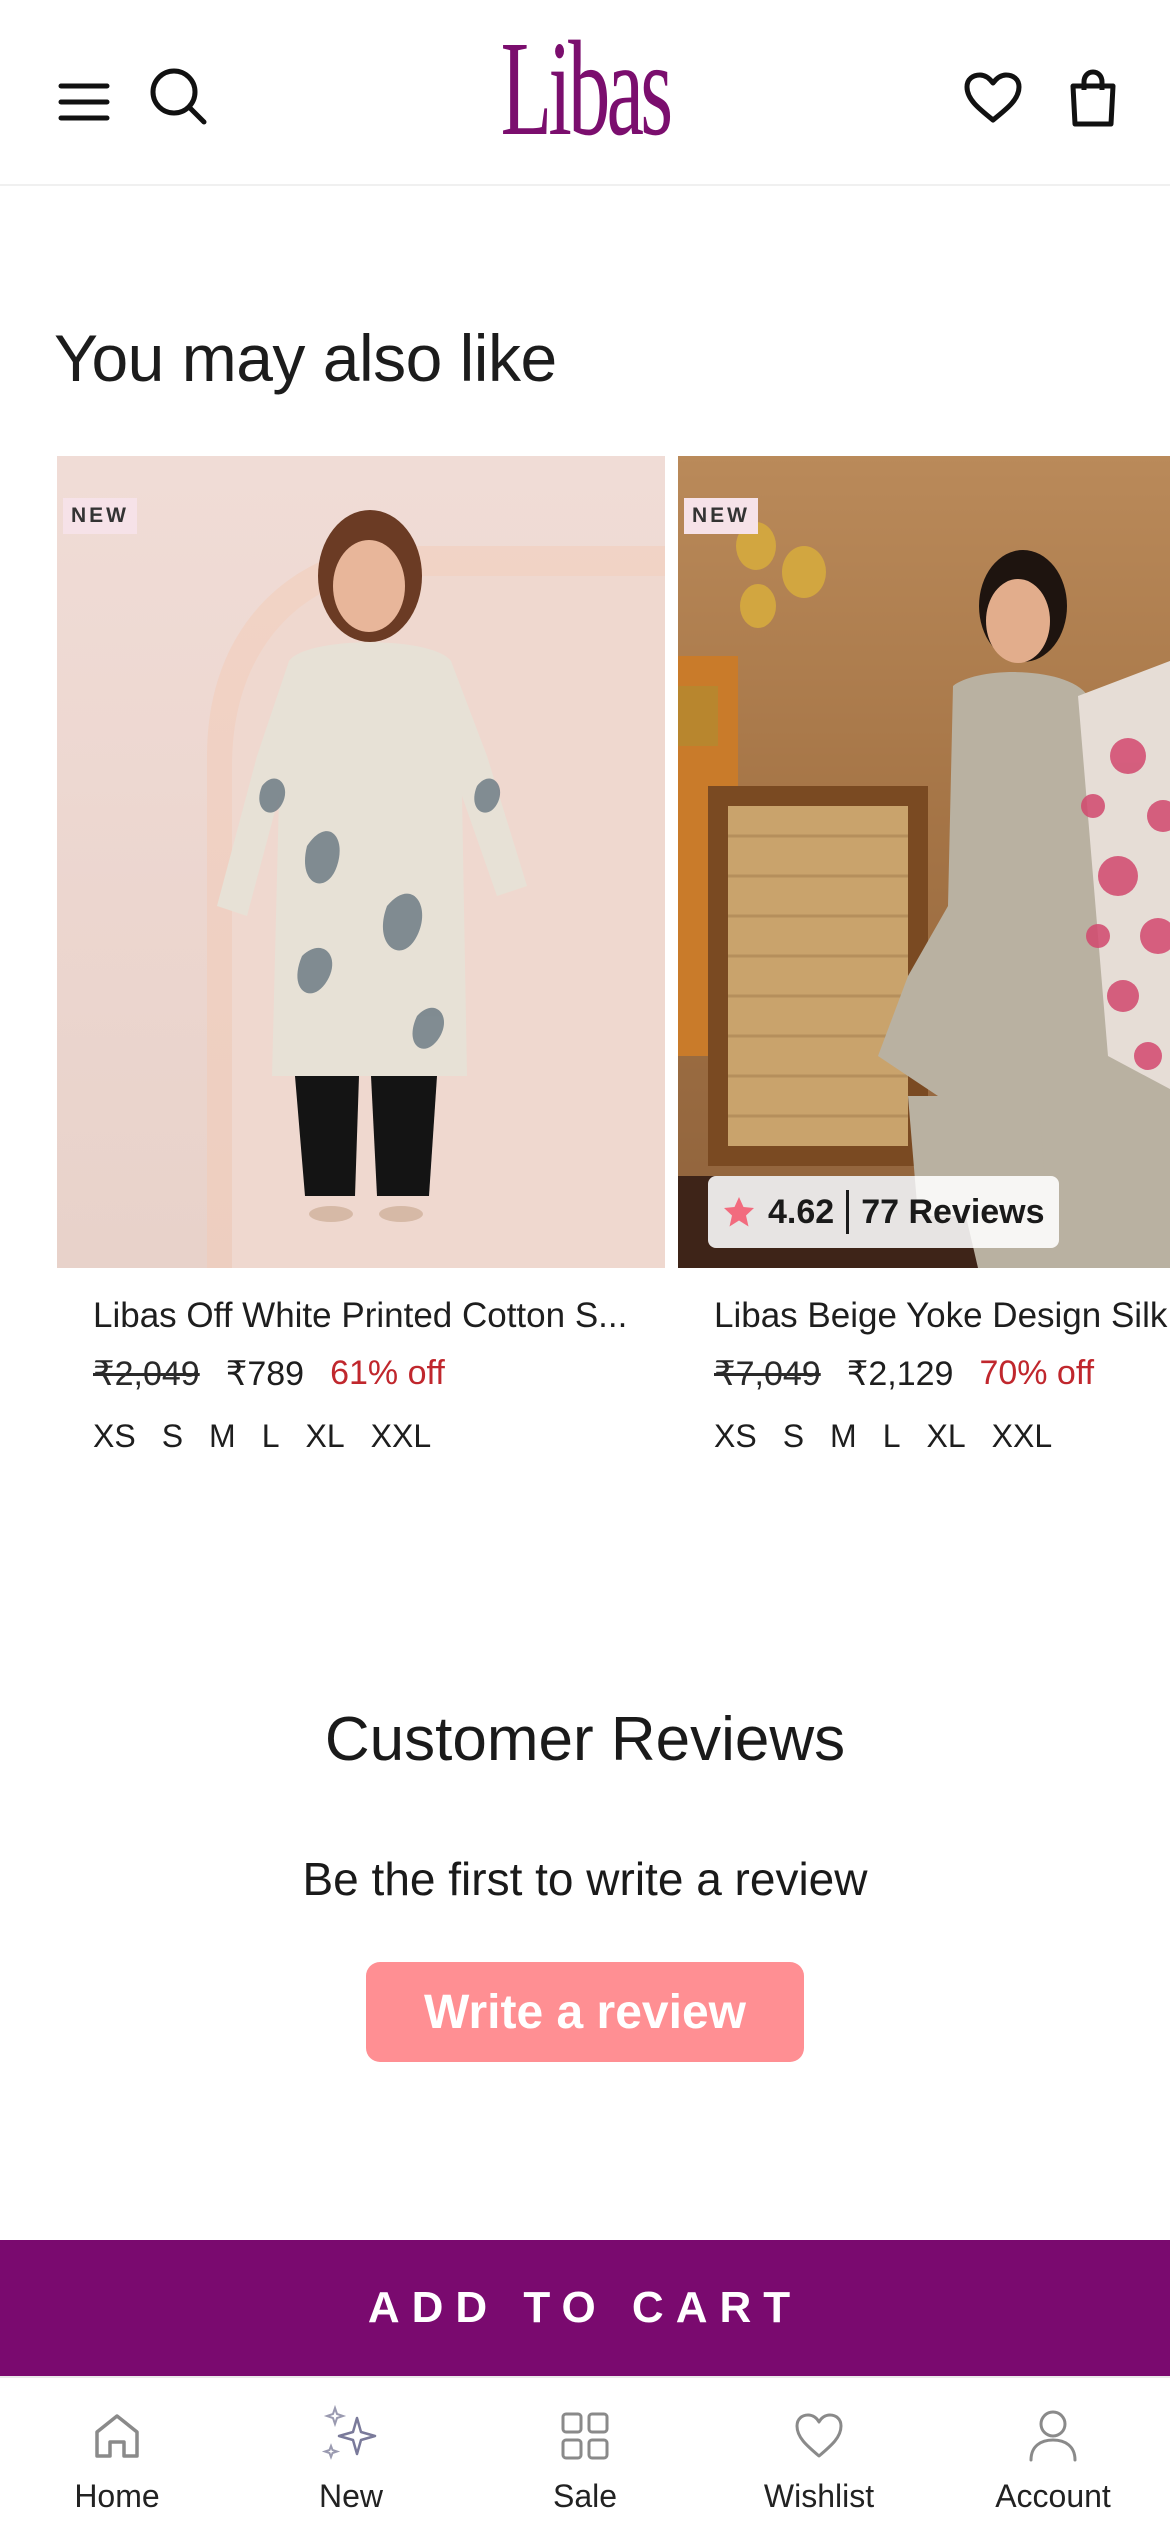  What do you see at coordinates (1037, 1373) in the screenshot?
I see `discount-label: 70% off` at bounding box center [1037, 1373].